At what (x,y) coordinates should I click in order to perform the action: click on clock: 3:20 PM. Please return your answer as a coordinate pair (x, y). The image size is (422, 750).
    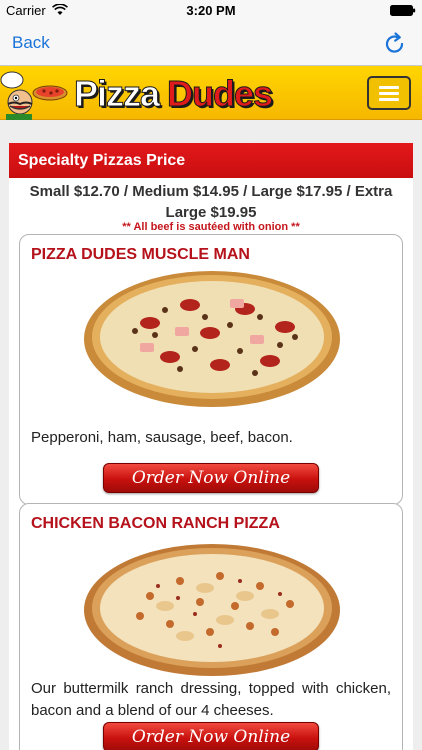
    Looking at the image, I should click on (211, 10).